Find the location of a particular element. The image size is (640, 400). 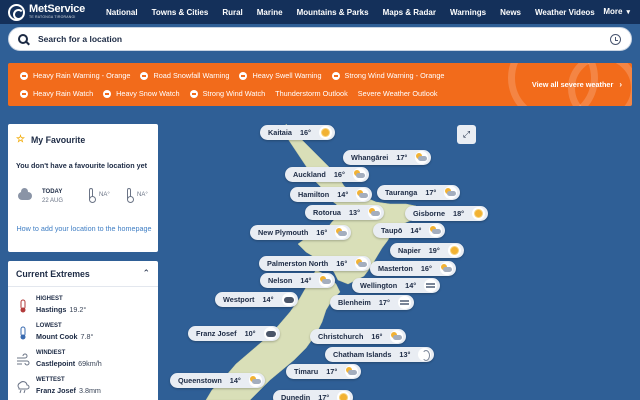

location-temp: 10° is located at coordinates (250, 333).